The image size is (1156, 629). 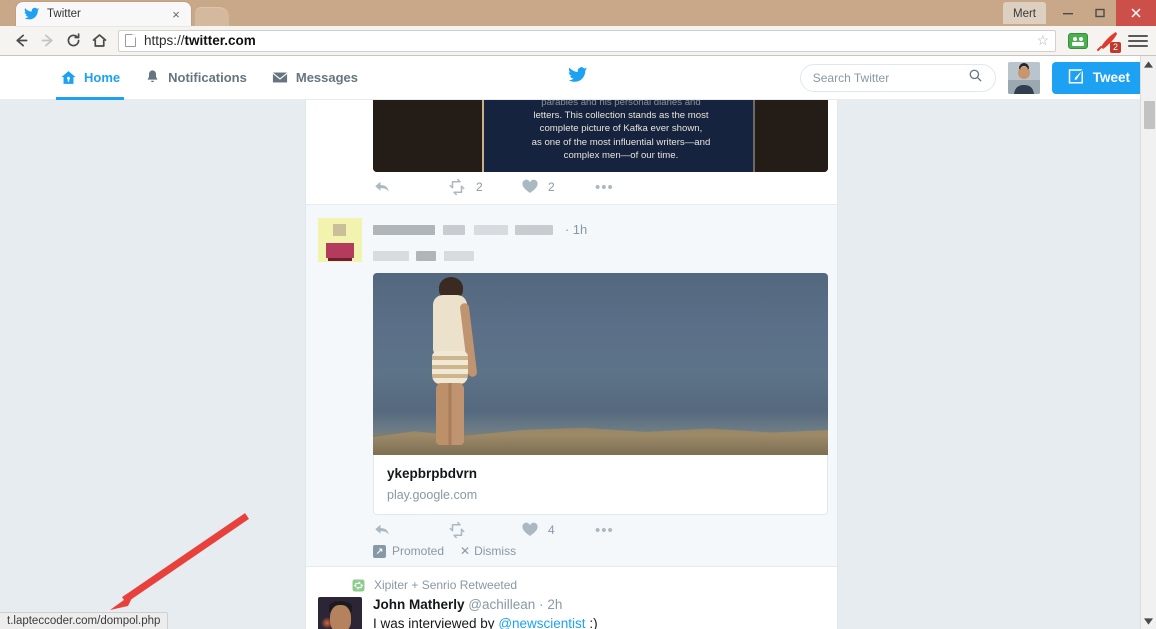 I want to click on author-redacted-row: · 1h, so click(x=599, y=230).